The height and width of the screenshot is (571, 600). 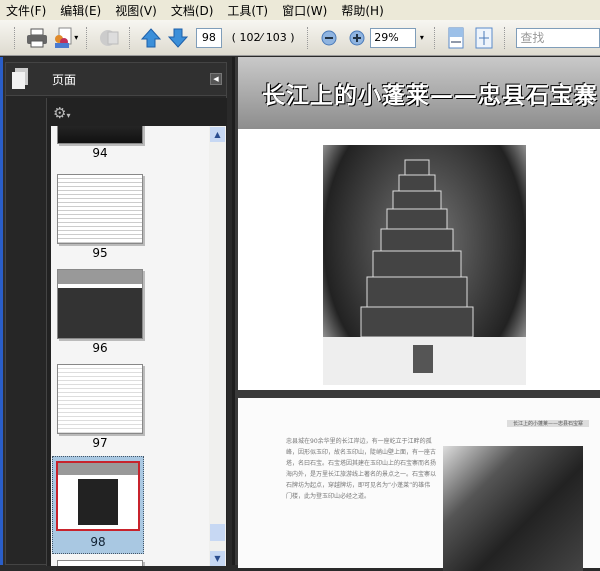 I want to click on page-number-input: 98, so click(x=209, y=37).